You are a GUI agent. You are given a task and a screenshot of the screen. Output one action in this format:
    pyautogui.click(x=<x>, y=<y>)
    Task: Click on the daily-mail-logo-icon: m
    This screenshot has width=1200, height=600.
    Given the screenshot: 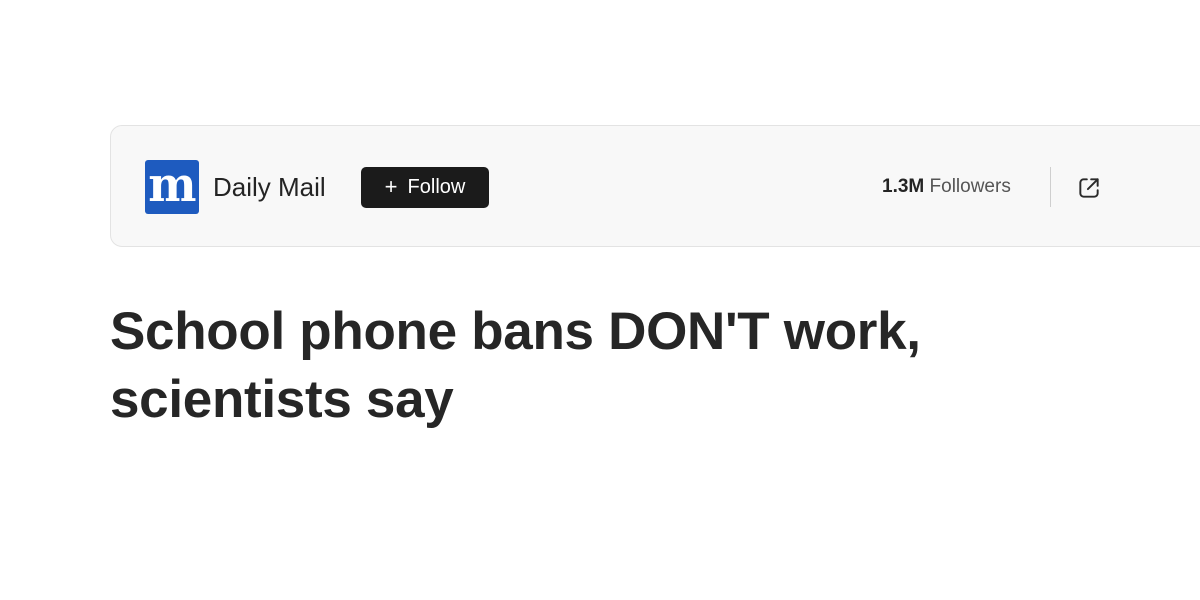 What is the action you would take?
    pyautogui.click(x=172, y=187)
    